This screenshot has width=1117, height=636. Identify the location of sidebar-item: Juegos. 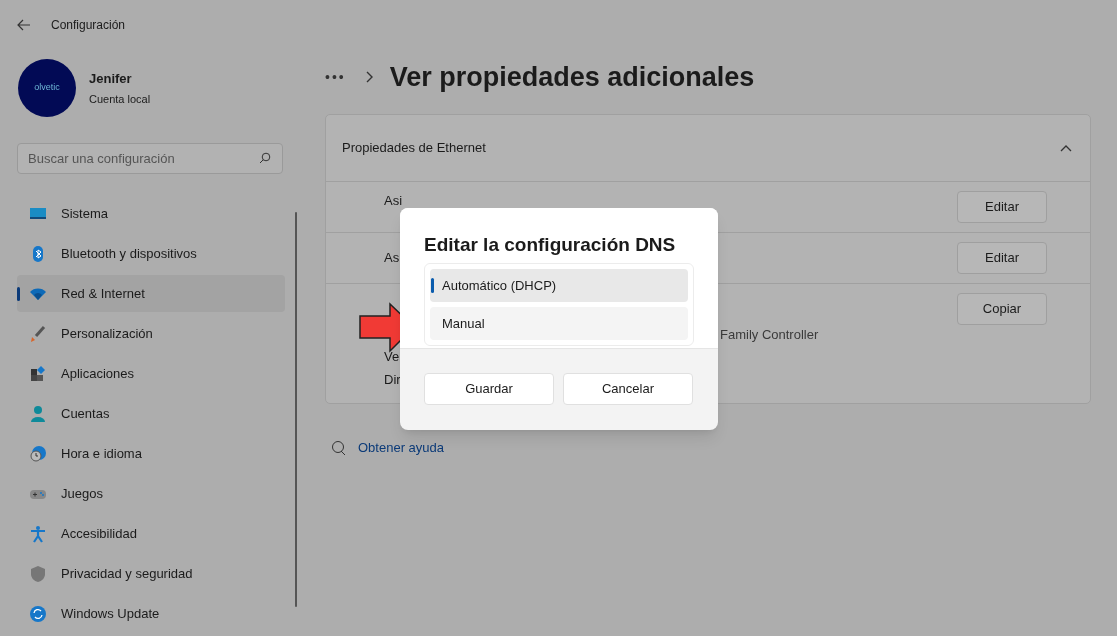
(151, 493).